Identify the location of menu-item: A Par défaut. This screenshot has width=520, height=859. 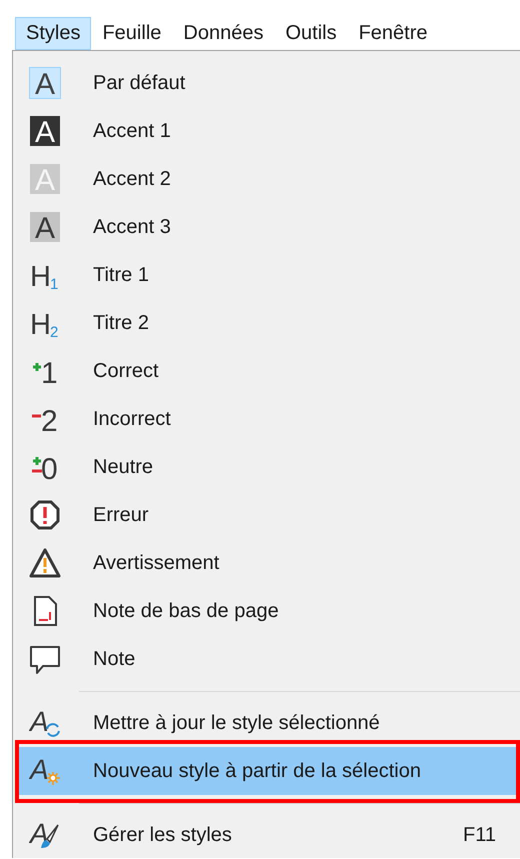
(266, 83).